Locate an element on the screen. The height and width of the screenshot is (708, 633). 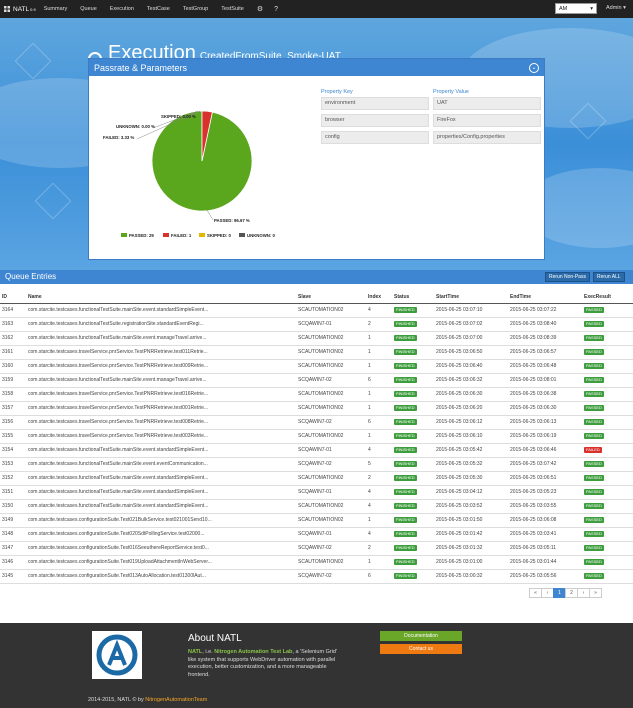
nav-testsuite: TestSuite is located at coordinates (232, 9).